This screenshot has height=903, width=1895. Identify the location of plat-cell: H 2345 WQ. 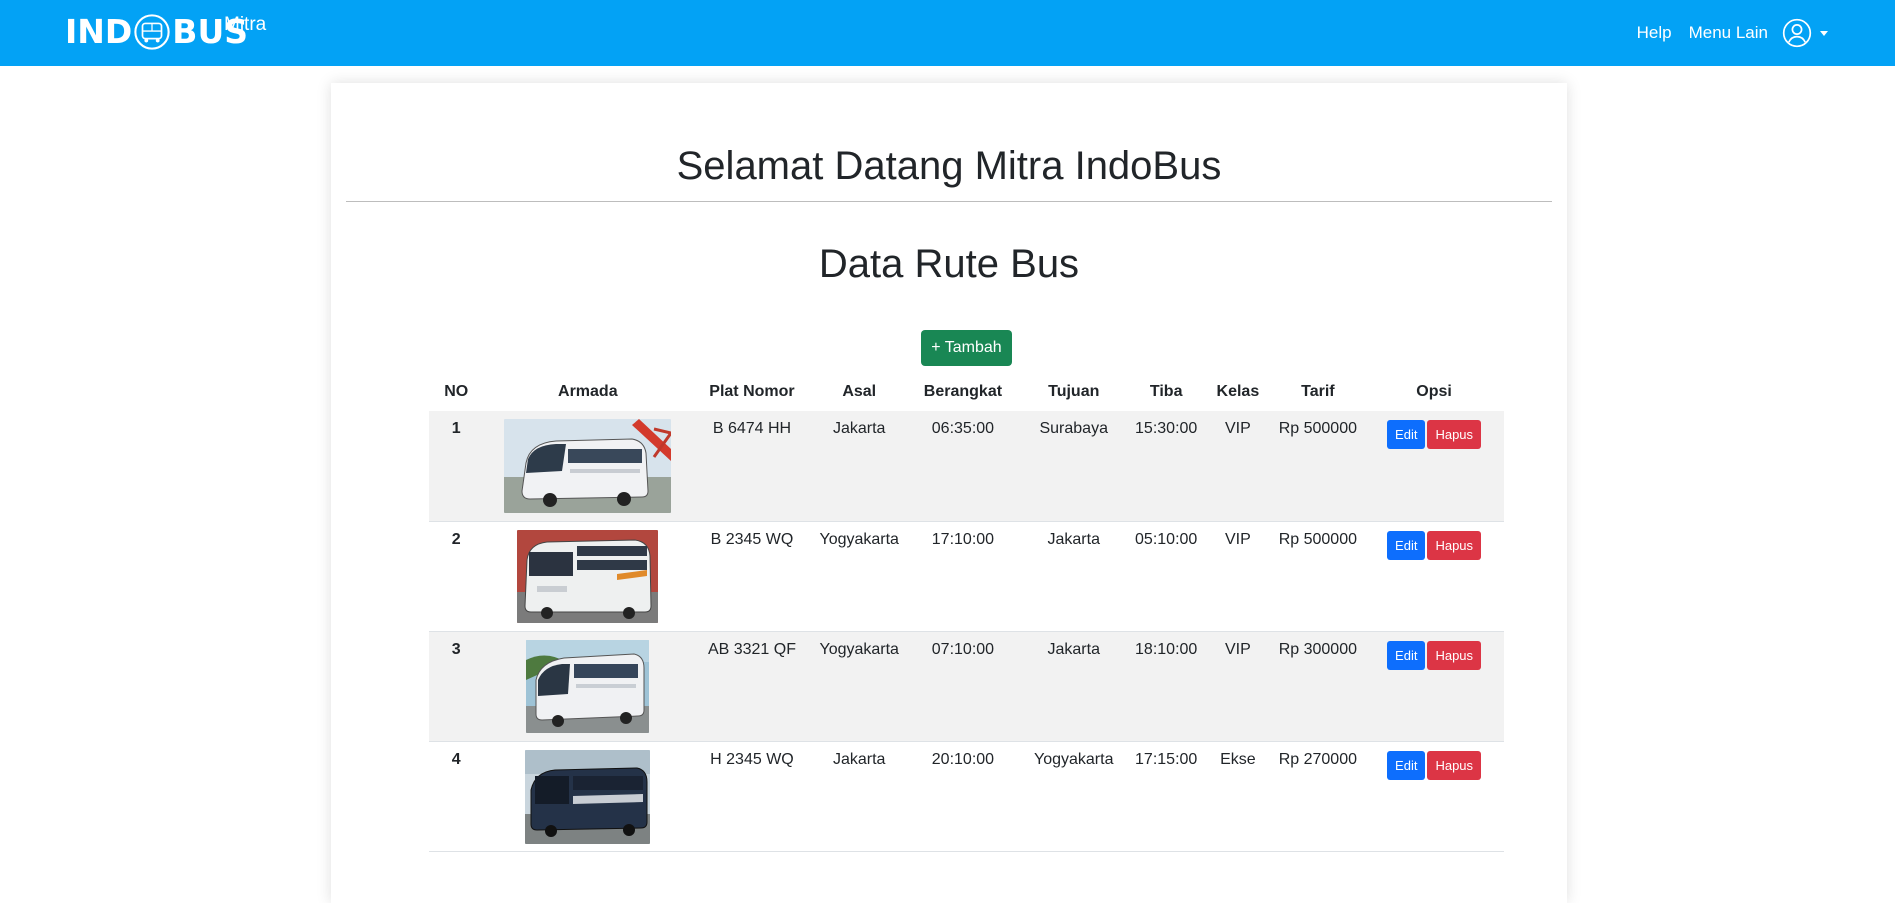
(752, 796).